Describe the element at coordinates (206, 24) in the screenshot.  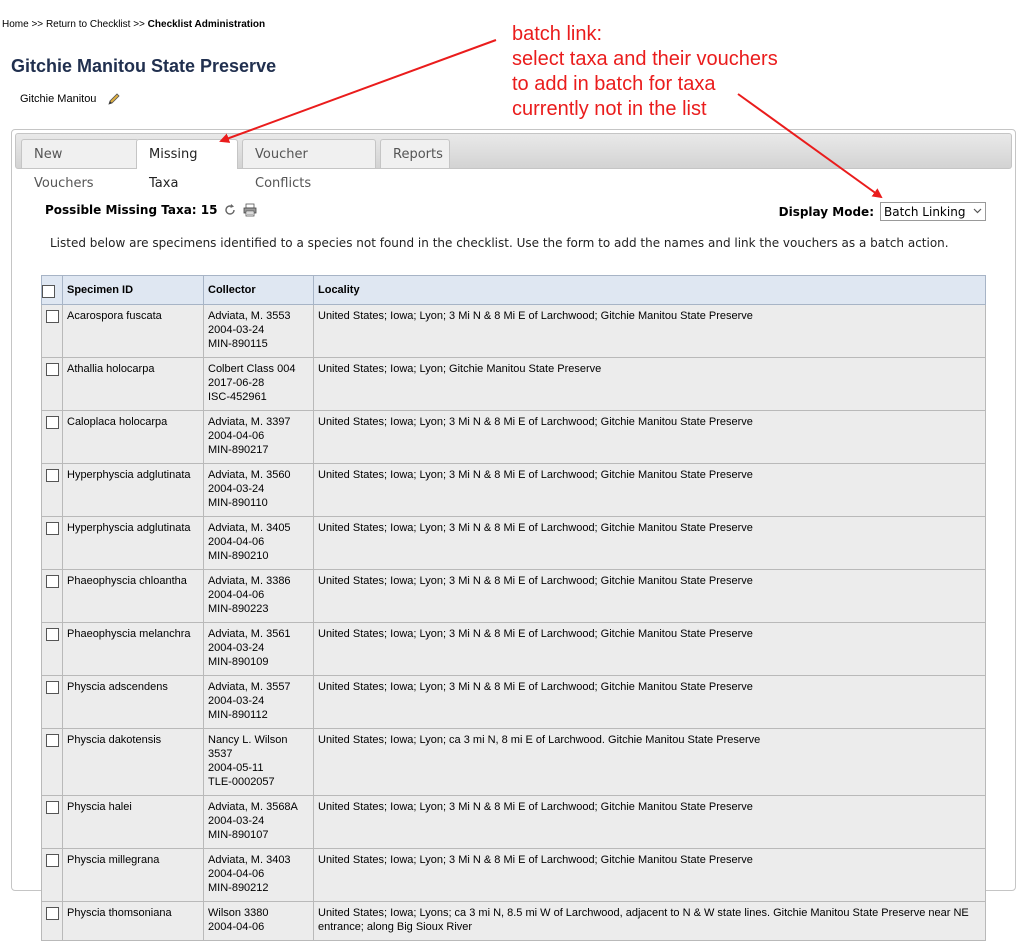
I see `breadcrumb-current: Checklist Administration` at that location.